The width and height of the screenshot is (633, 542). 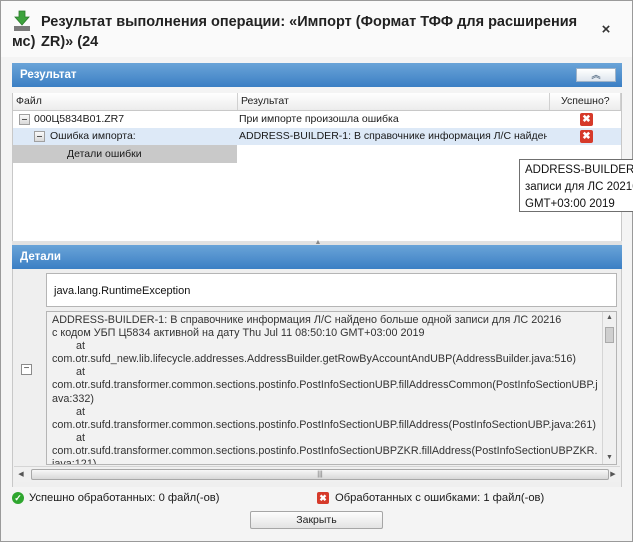 I want to click on details-section-header: Детали, so click(x=317, y=257).